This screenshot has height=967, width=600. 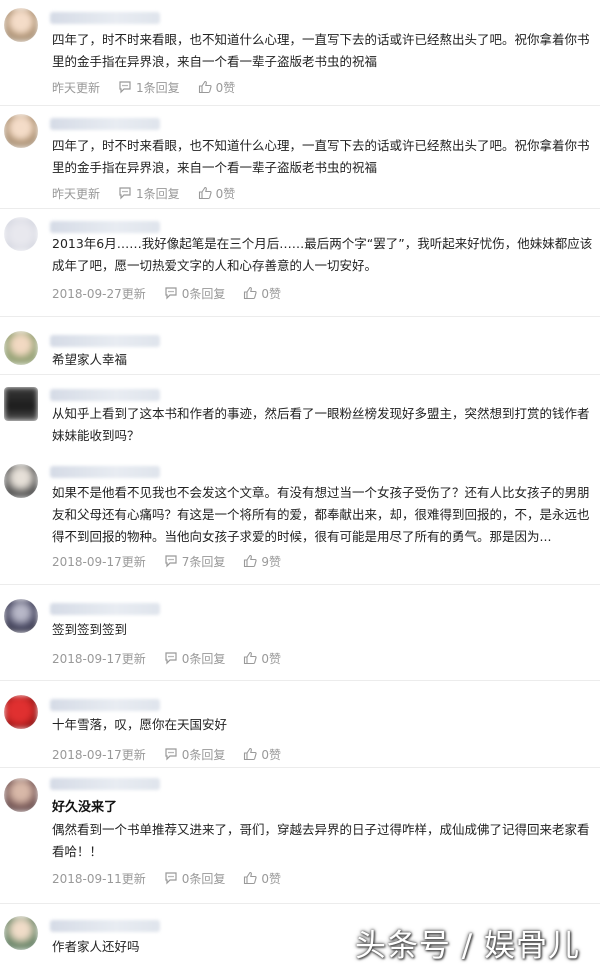 I want to click on comment-meta: 2018-09-17更新 7条回复 9赞, so click(x=175, y=561).